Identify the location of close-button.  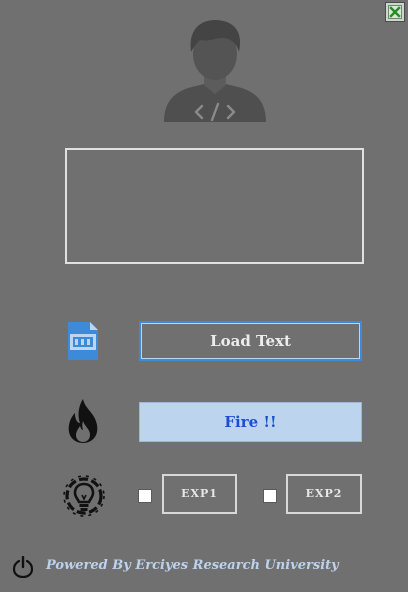
(395, 12).